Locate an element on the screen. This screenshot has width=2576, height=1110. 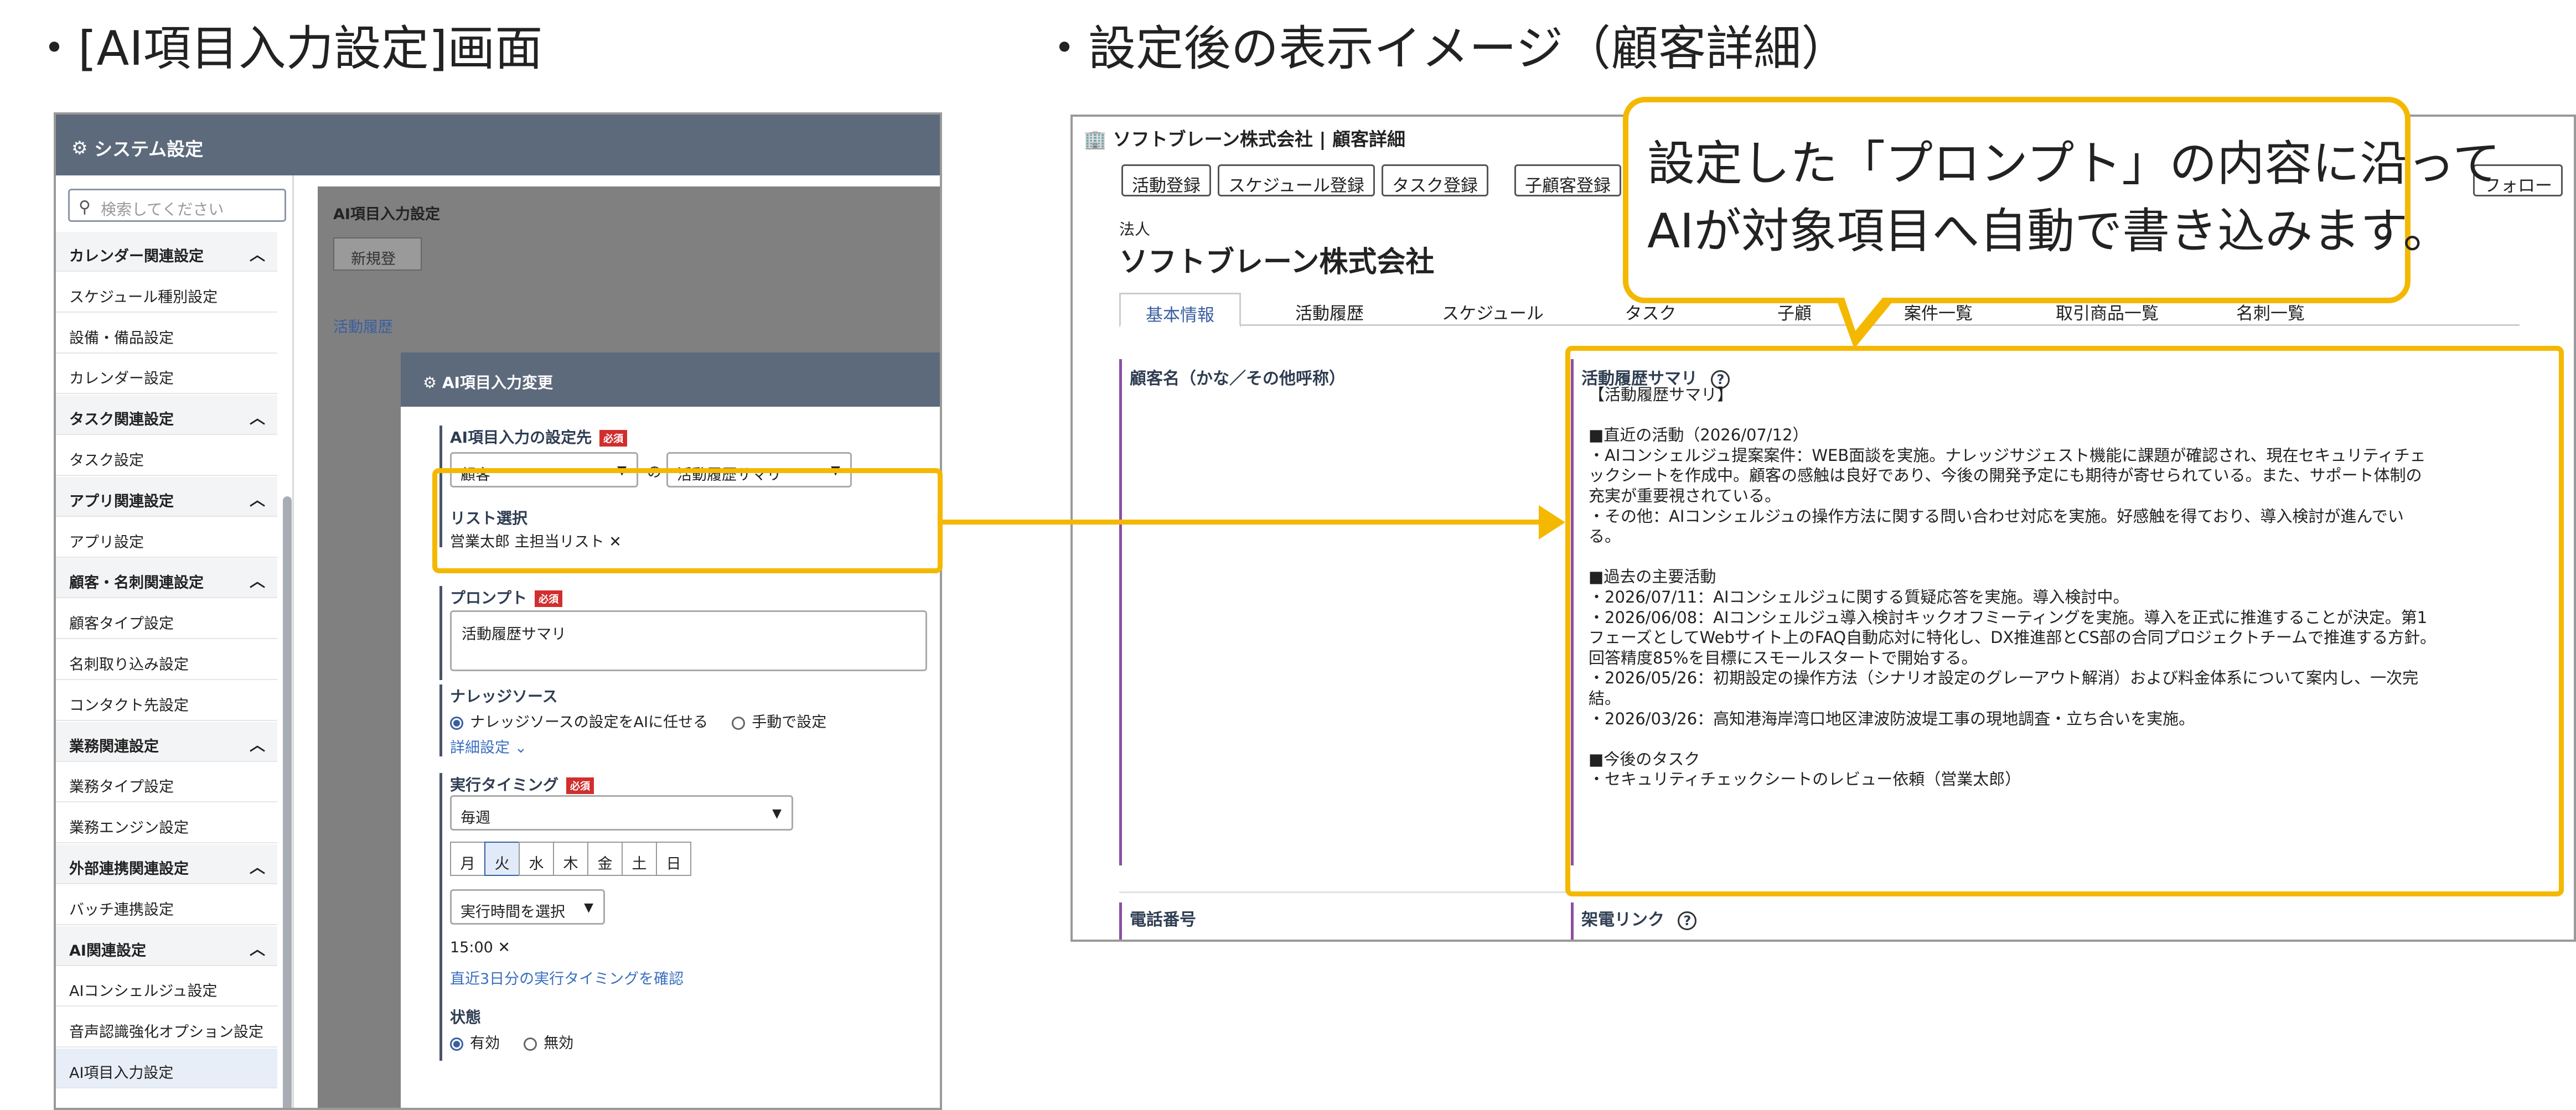
knowledge-section: ナレッジソース ナレッジソースの設定をAIに任せる 手動で設定 詳細設定 ⌄ is located at coordinates (688, 720).